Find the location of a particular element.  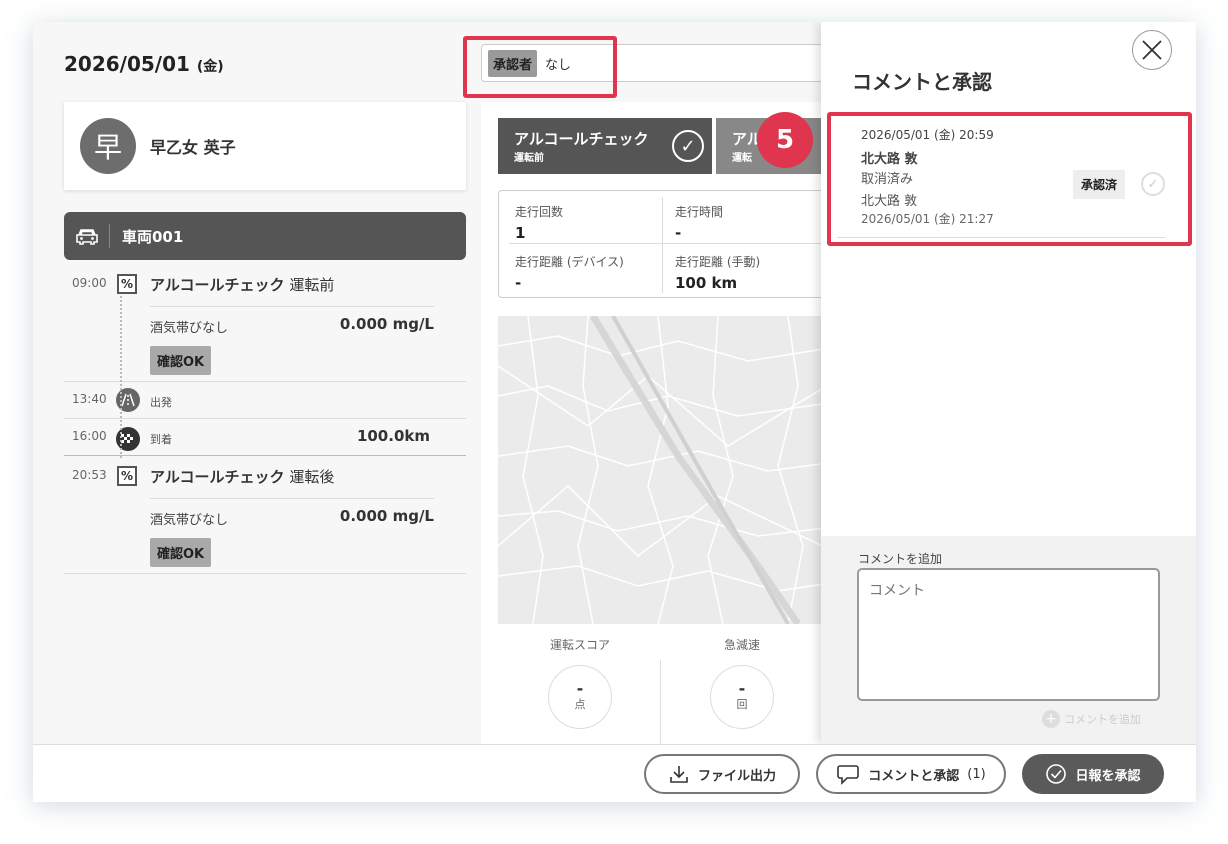

timeline-time: 13:40 is located at coordinates (89, 399).